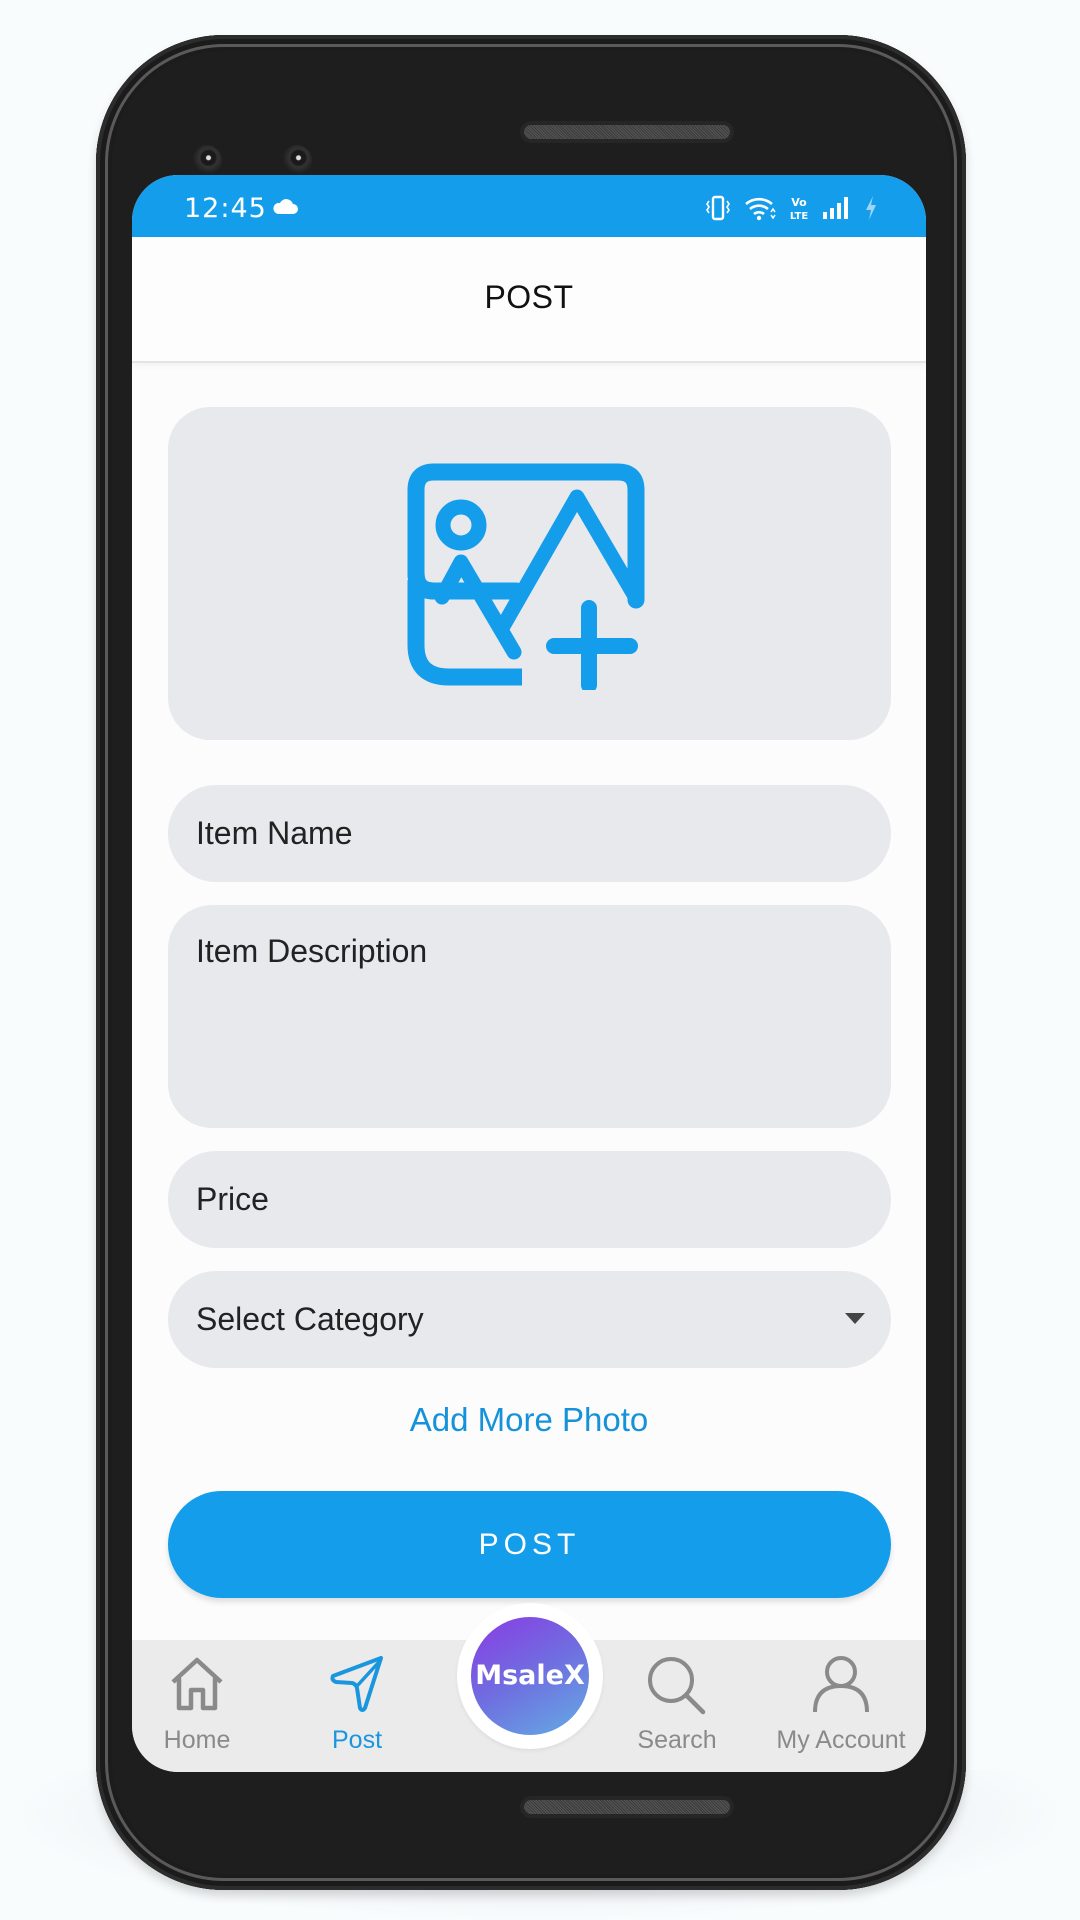 This screenshot has width=1080, height=1920. Describe the element at coordinates (529, 1544) in the screenshot. I see `post-button: POST` at that location.